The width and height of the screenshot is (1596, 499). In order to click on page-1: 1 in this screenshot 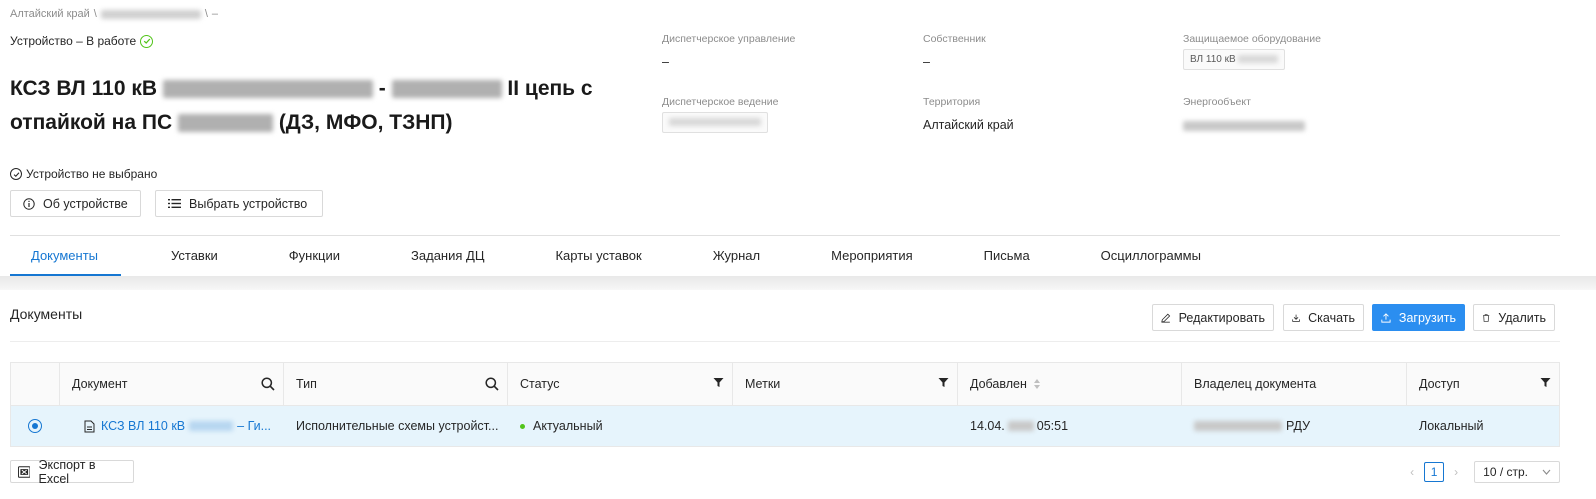, I will do `click(1434, 472)`.